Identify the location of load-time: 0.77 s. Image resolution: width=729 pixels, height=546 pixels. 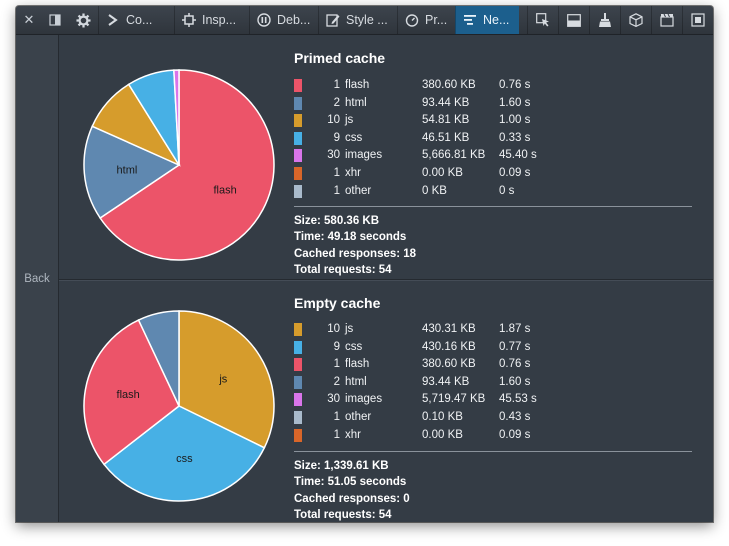
(515, 346).